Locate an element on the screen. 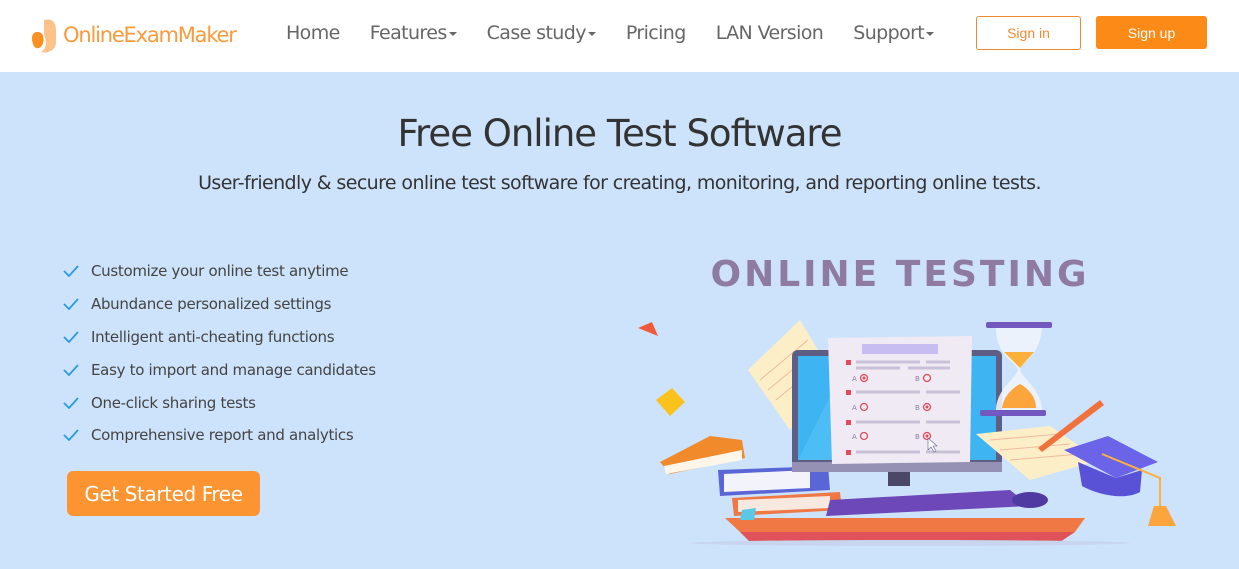 The width and height of the screenshot is (1239, 569). logo-icon is located at coordinates (44, 36).